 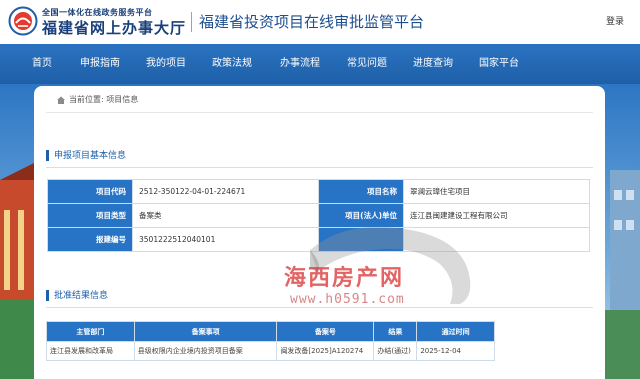 What do you see at coordinates (90, 351) in the screenshot?
I see `cell-department: 连江县发展和改革局` at bounding box center [90, 351].